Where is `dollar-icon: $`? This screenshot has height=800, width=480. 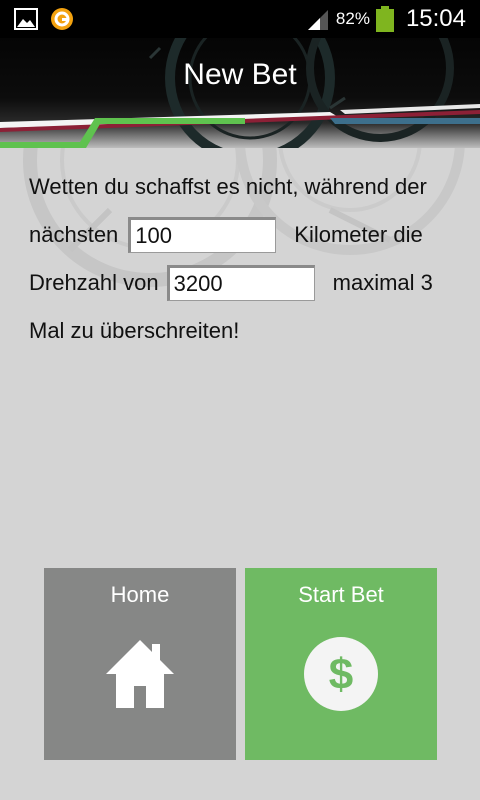 dollar-icon: $ is located at coordinates (341, 674).